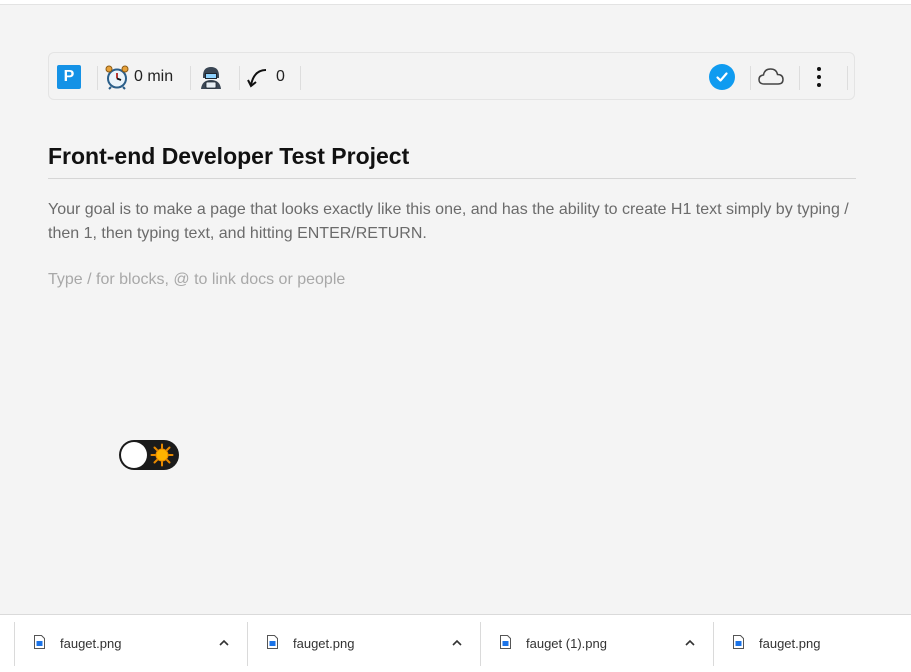 Image resolution: width=911 pixels, height=672 pixels. Describe the element at coordinates (134, 455) in the screenshot. I see `toggle-knob` at that location.